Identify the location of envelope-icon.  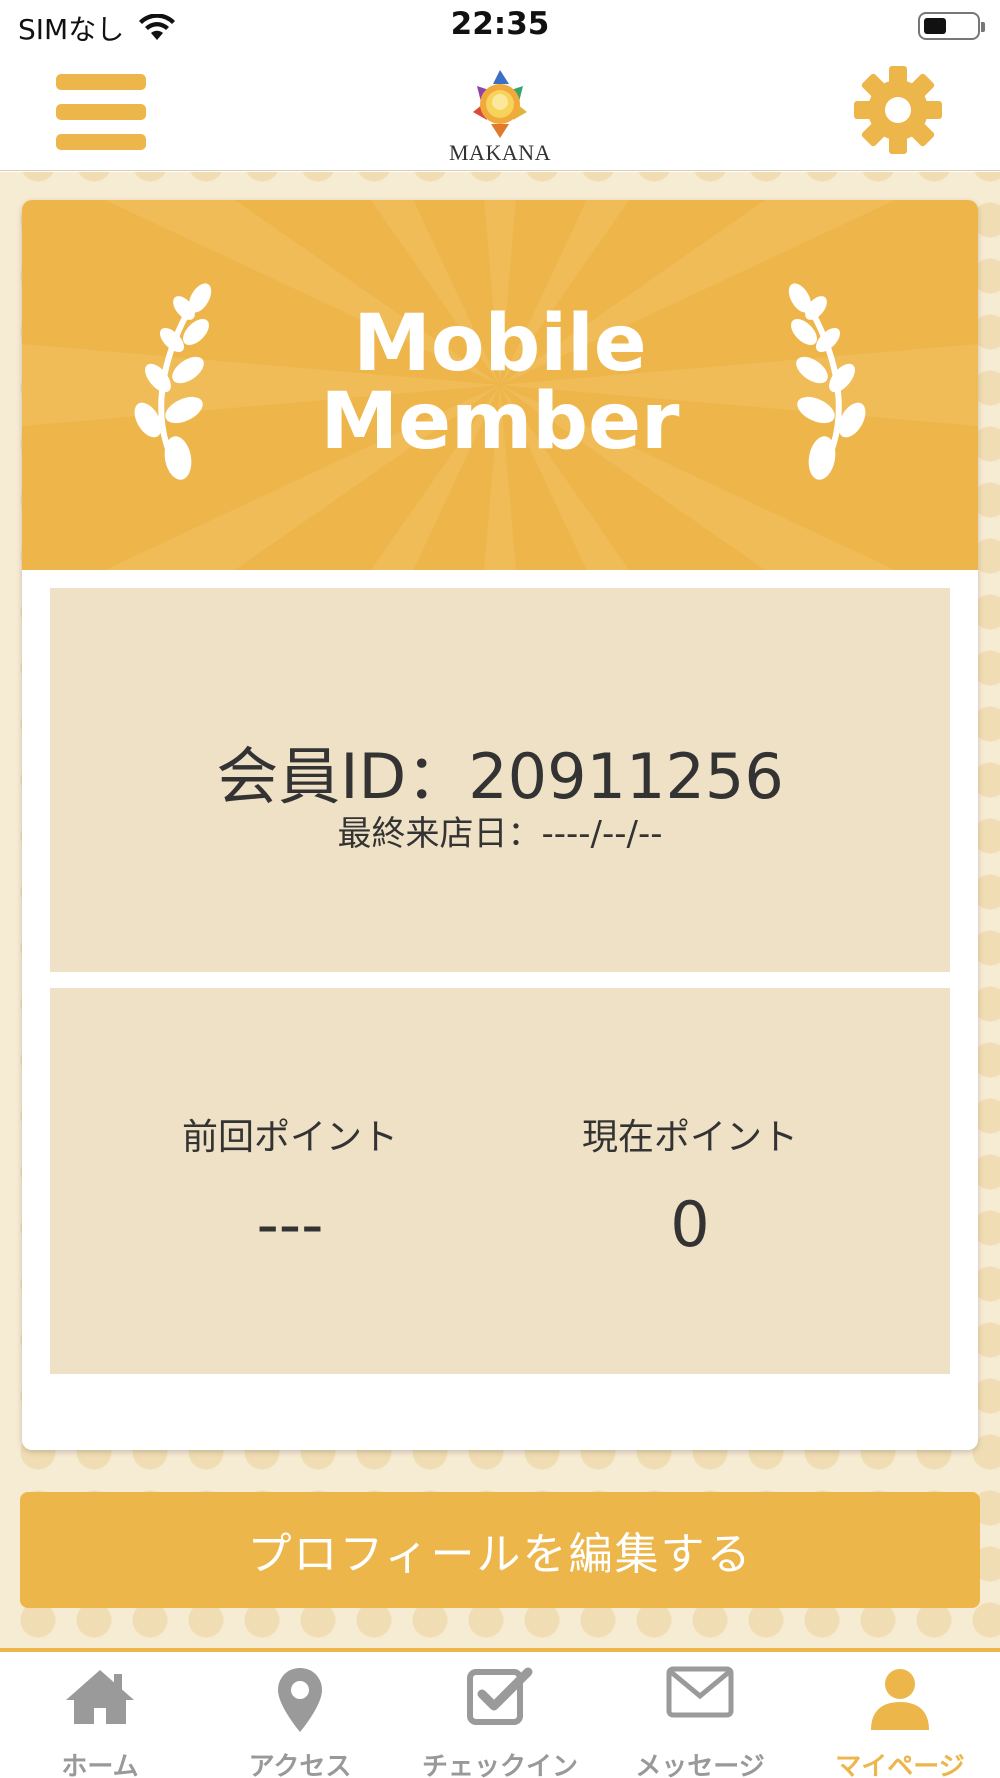
(700, 1692).